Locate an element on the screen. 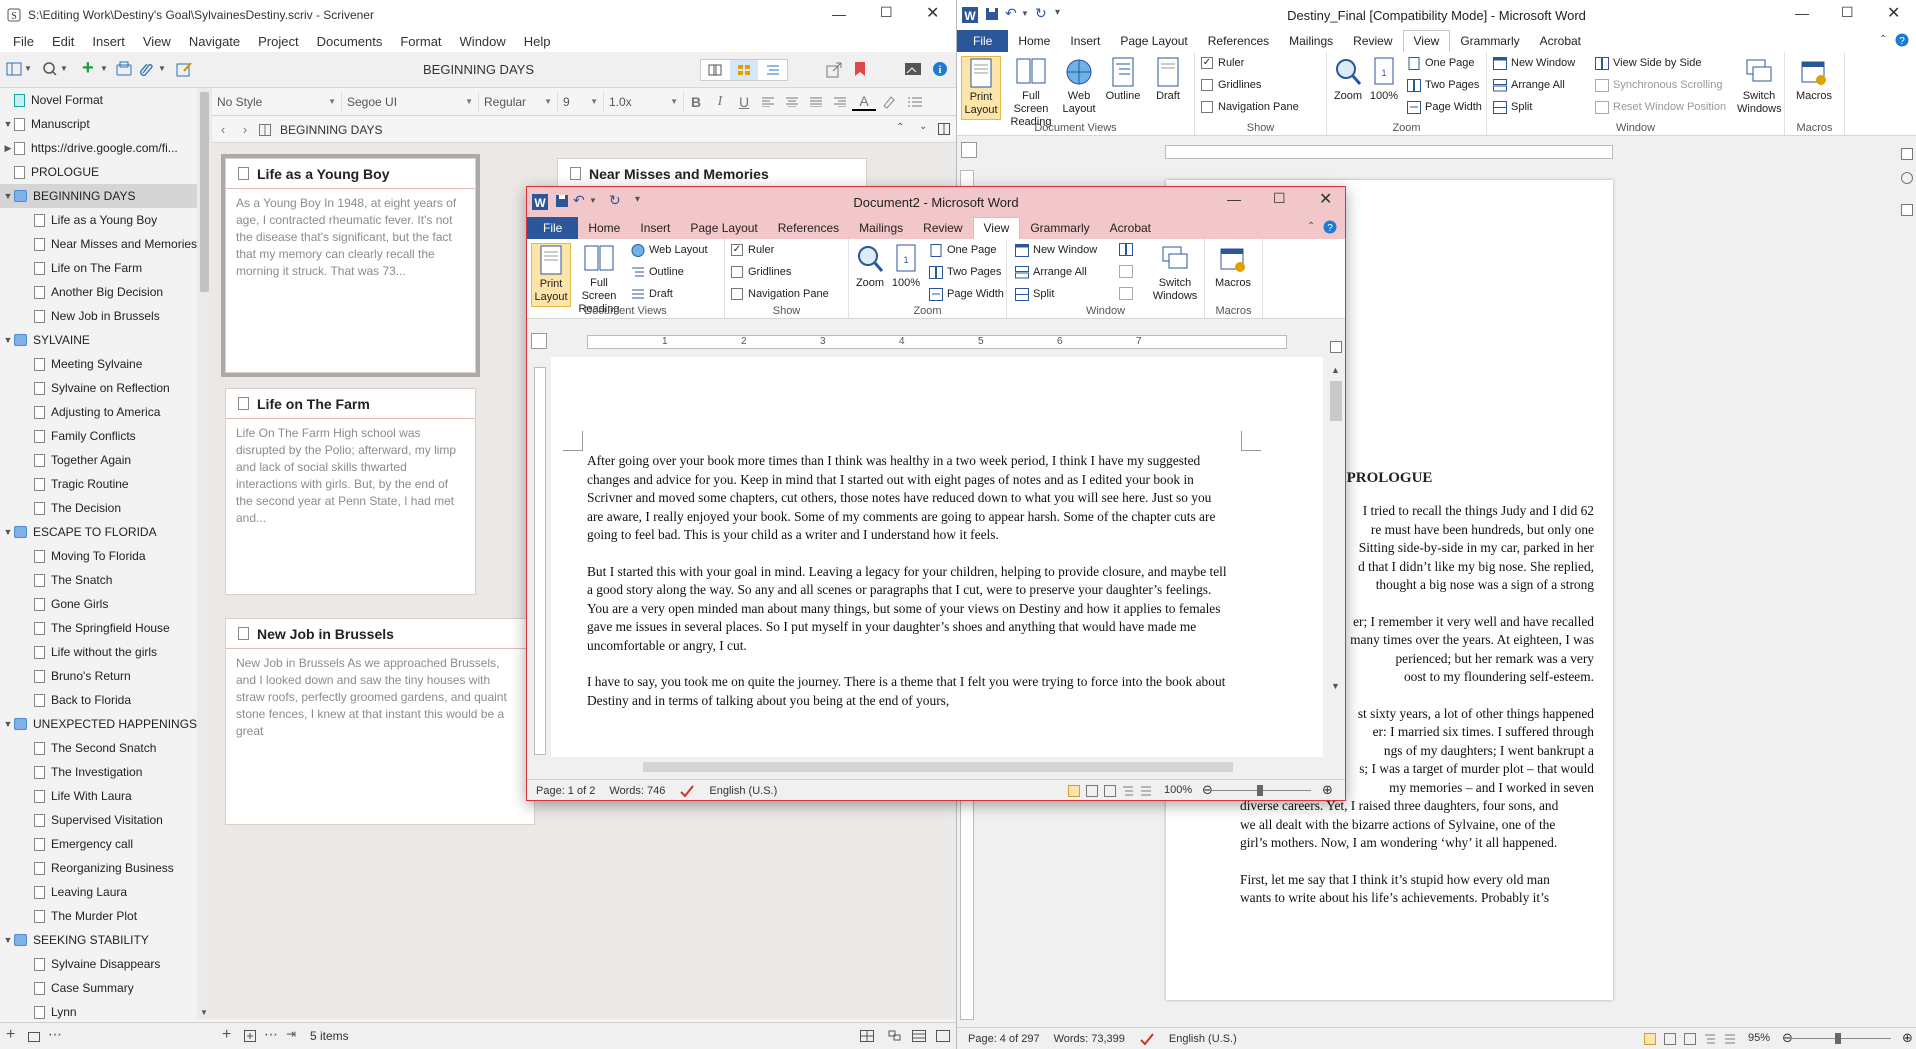  view-side-by-side-button: View Side by Side is located at coordinates (1648, 63).